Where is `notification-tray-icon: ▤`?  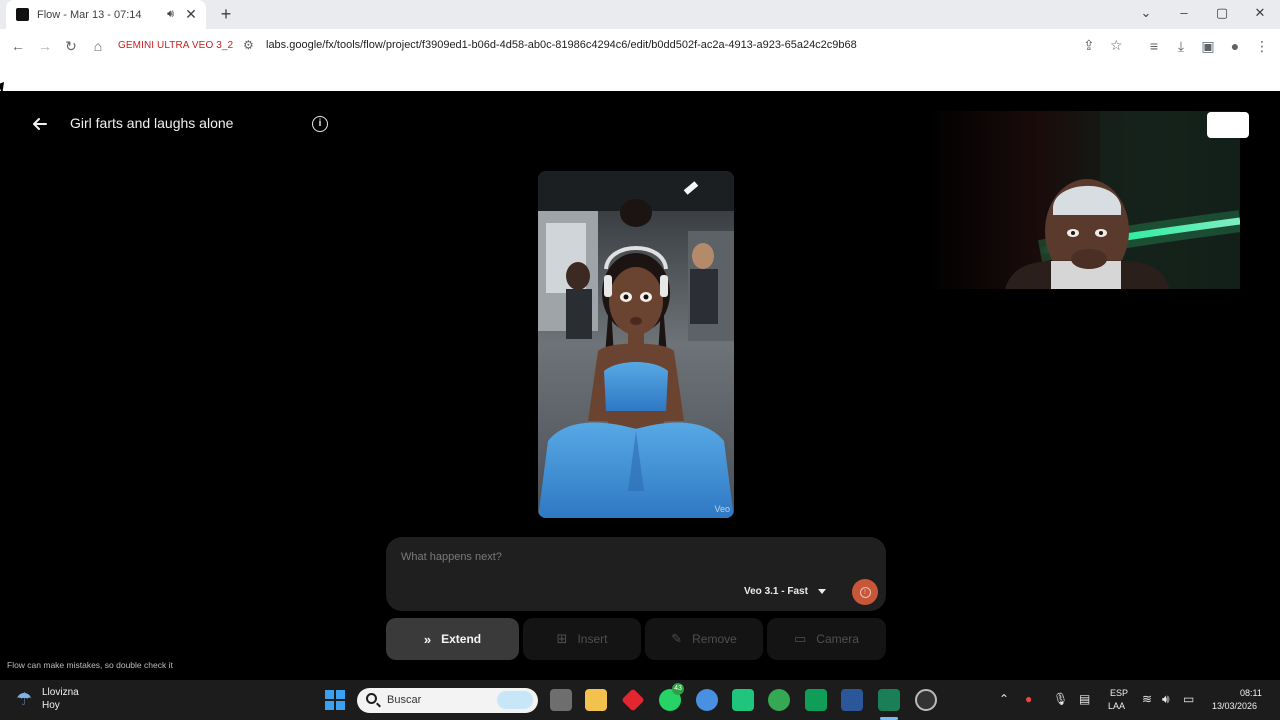
notification-tray-icon: ▤ is located at coordinates (1084, 699).